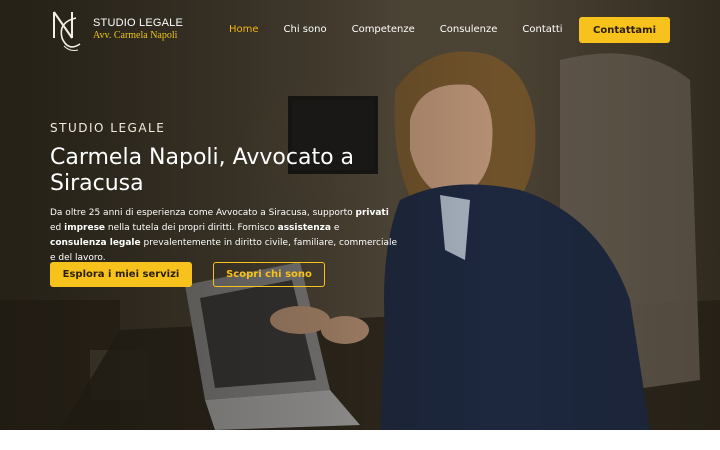 This screenshot has width=720, height=450. I want to click on brand-title: STUDIO LEGALE, so click(138, 23).